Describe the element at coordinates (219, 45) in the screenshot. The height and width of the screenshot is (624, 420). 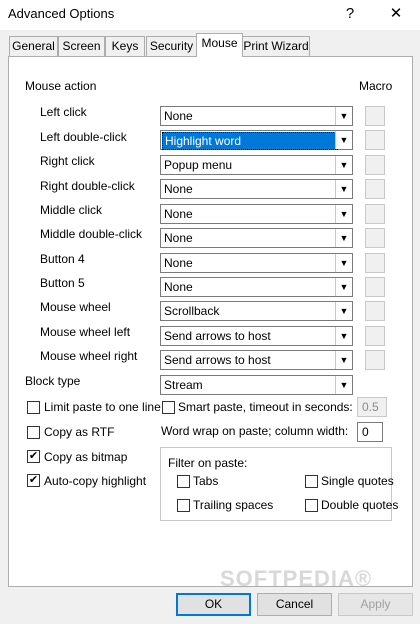
I see `tab-mouse: Mouse` at that location.